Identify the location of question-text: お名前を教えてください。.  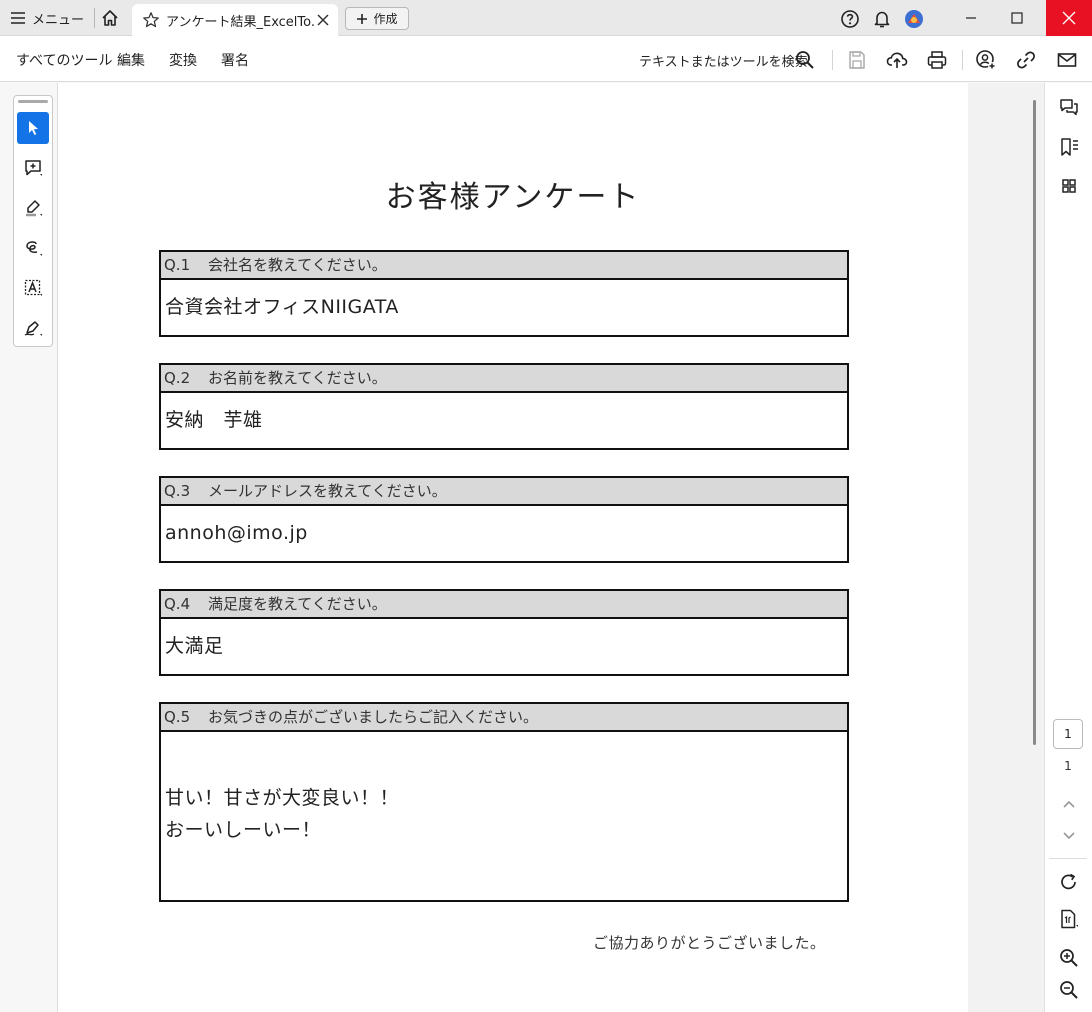
(297, 378).